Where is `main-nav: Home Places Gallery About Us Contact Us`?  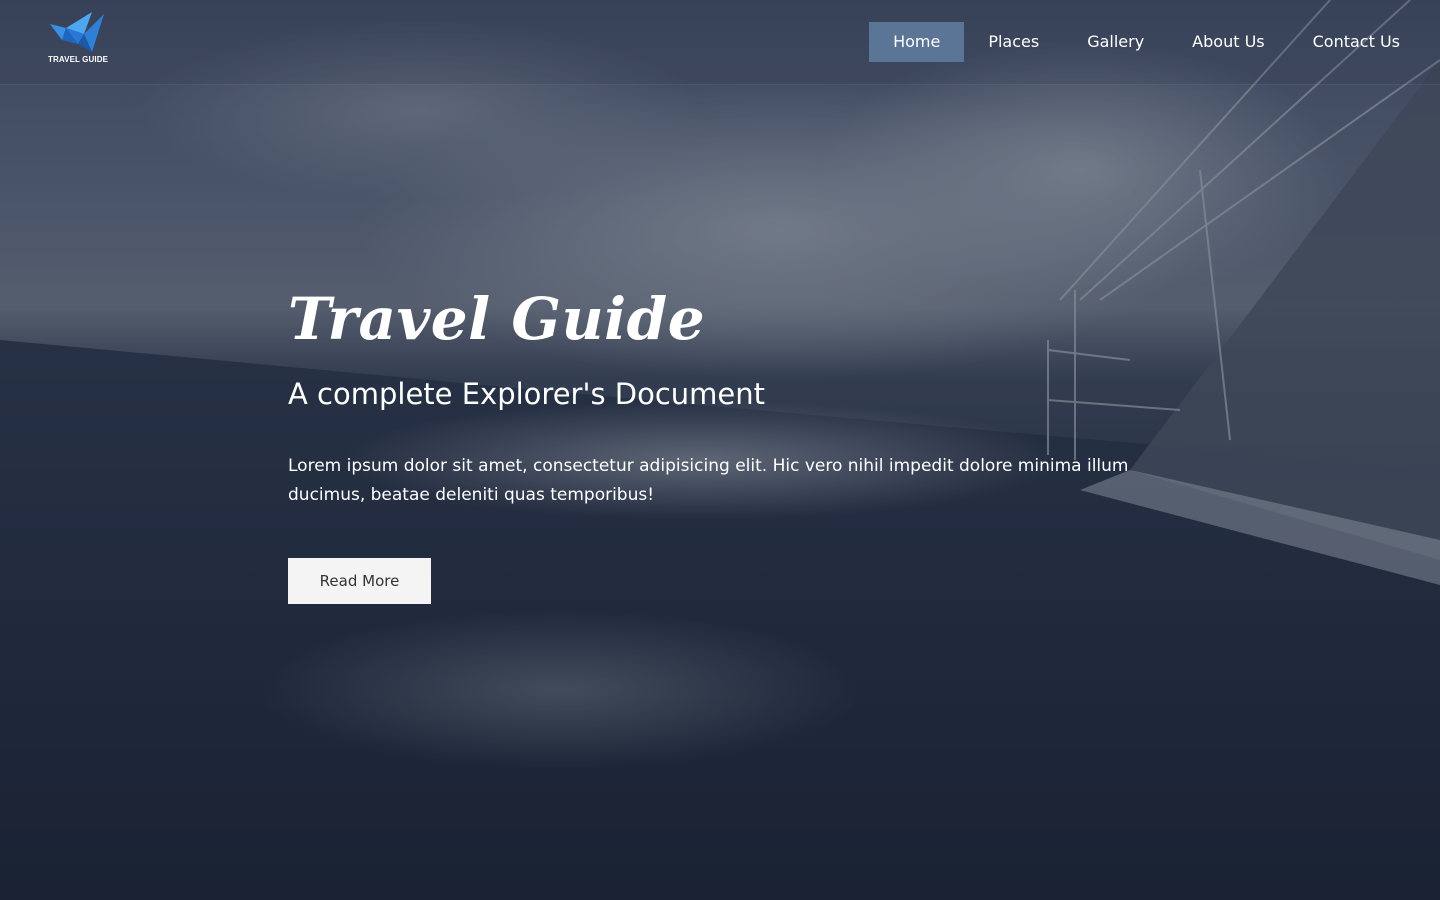
main-nav: Home Places Gallery About Us Contact Us is located at coordinates (1146, 42).